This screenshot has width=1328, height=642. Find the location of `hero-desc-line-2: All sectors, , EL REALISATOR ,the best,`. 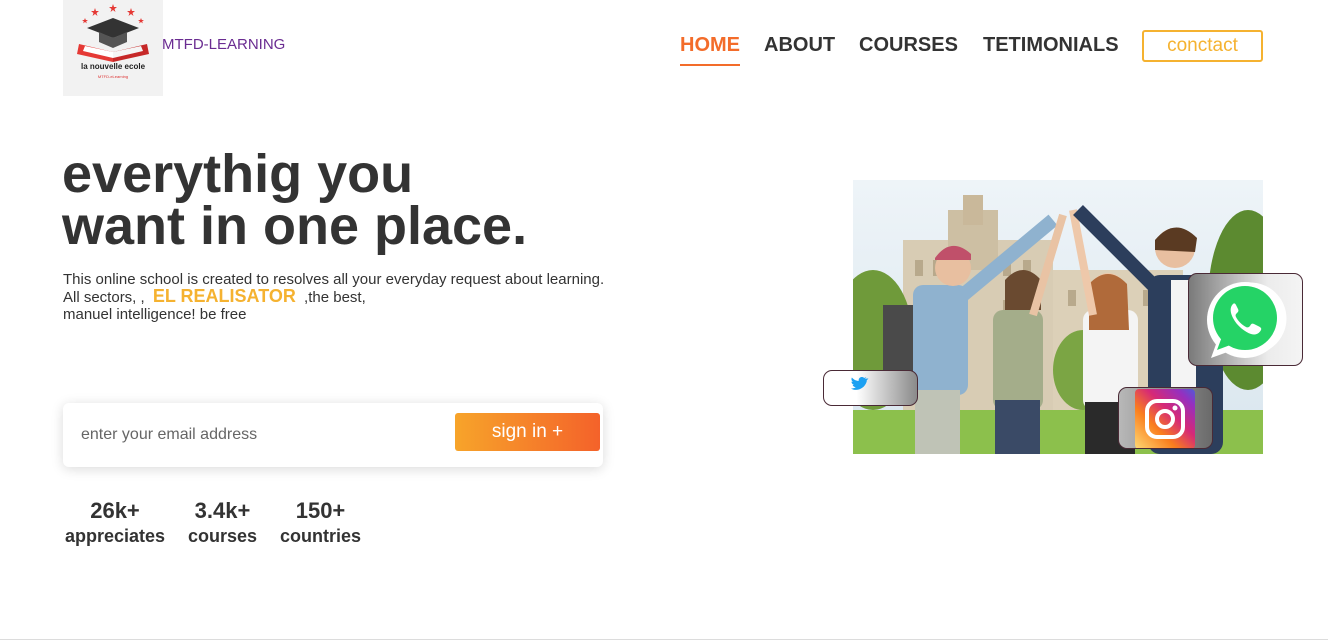

hero-desc-line-2: All sectors, , EL REALISATOR ,the best, is located at coordinates (333, 296).